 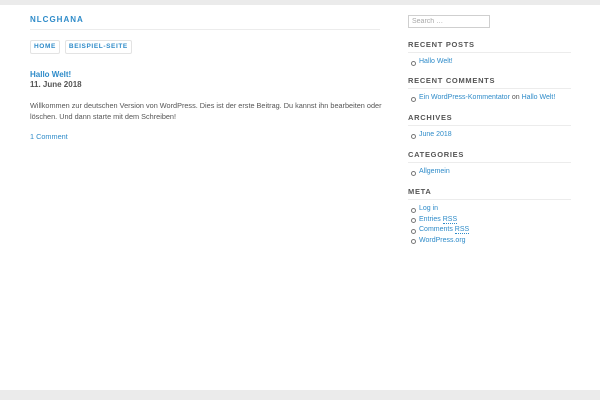 I want to click on list-item: Hallo Welt!, so click(x=489, y=62).